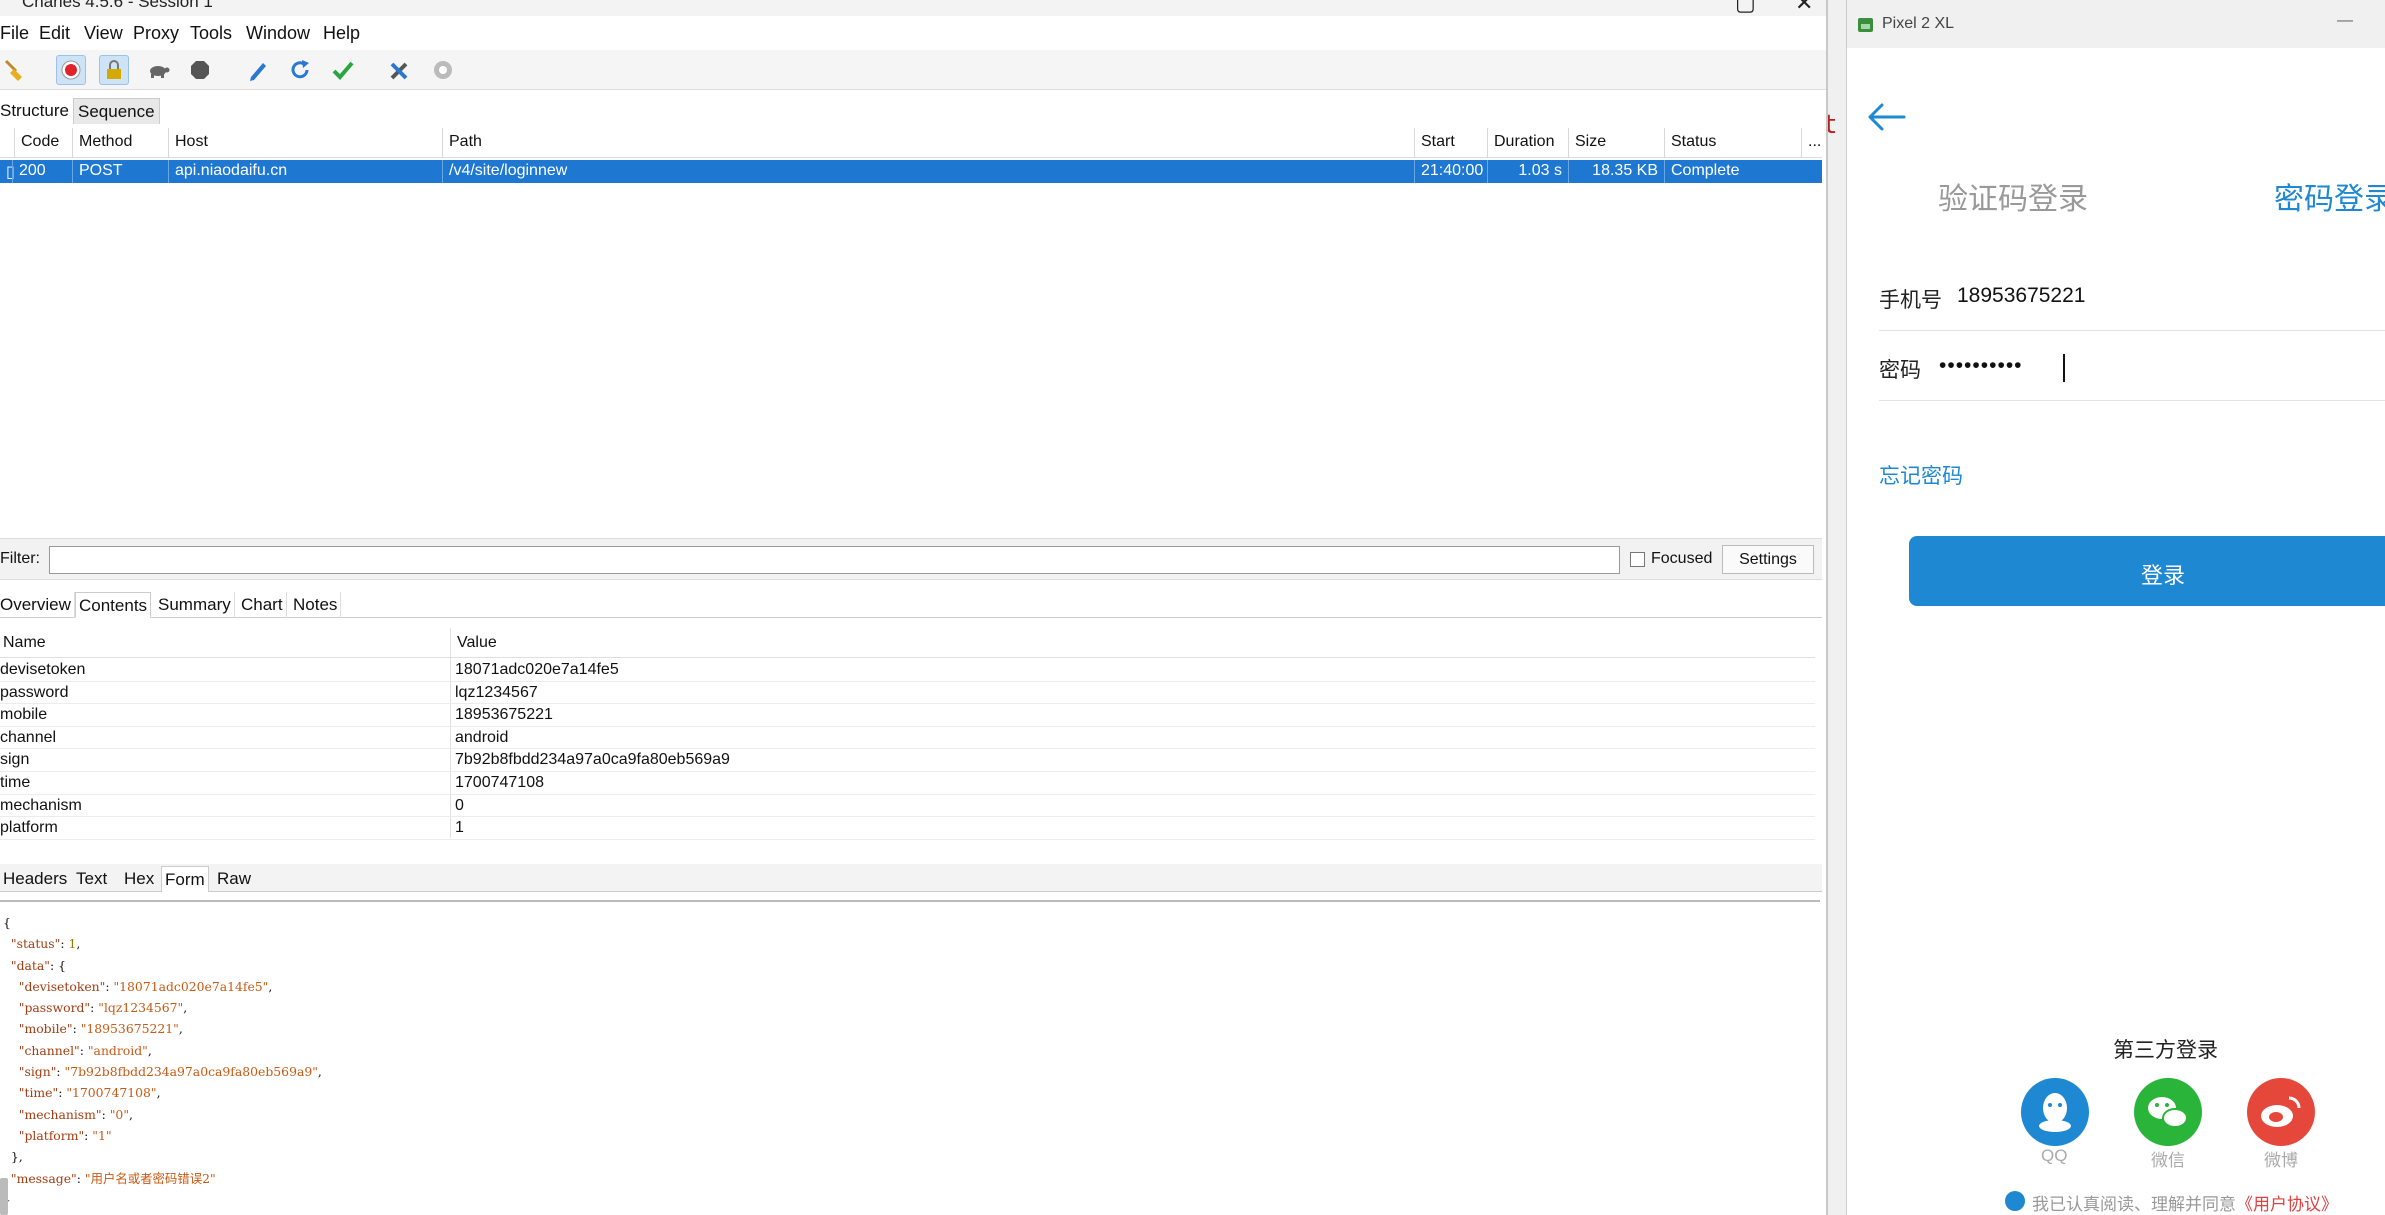 The image size is (2385, 1215). What do you see at coordinates (928, 143) in the screenshot?
I see `col-path: Path` at bounding box center [928, 143].